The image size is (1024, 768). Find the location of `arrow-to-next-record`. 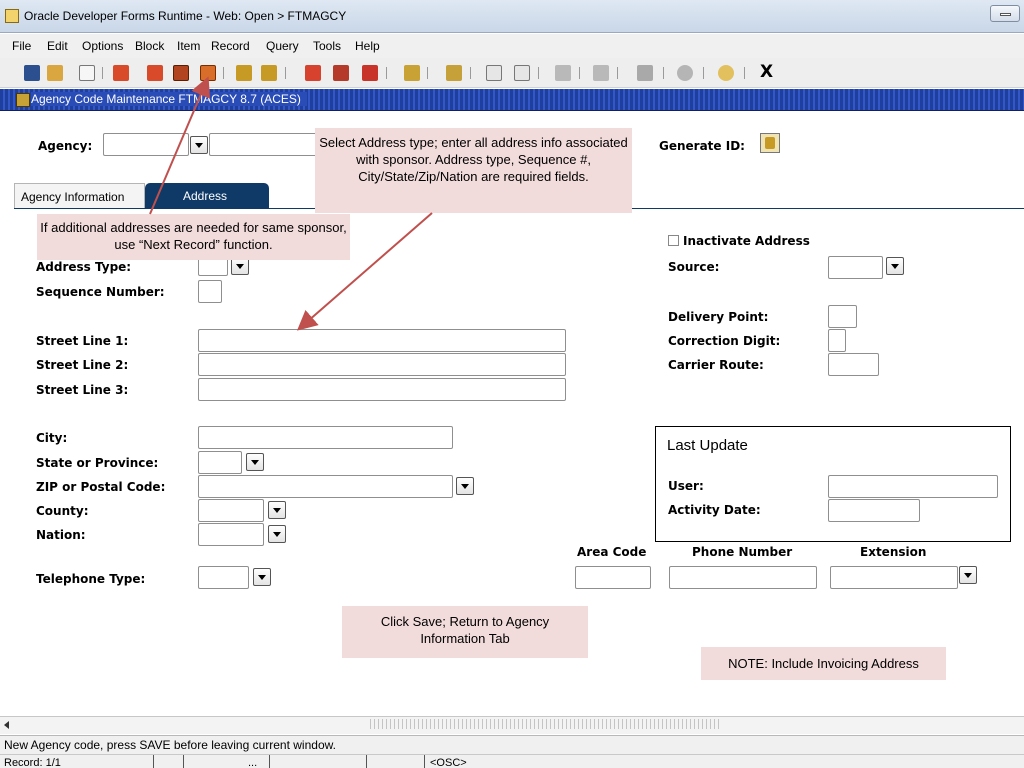

arrow-to-next-record is located at coordinates (179, 145).